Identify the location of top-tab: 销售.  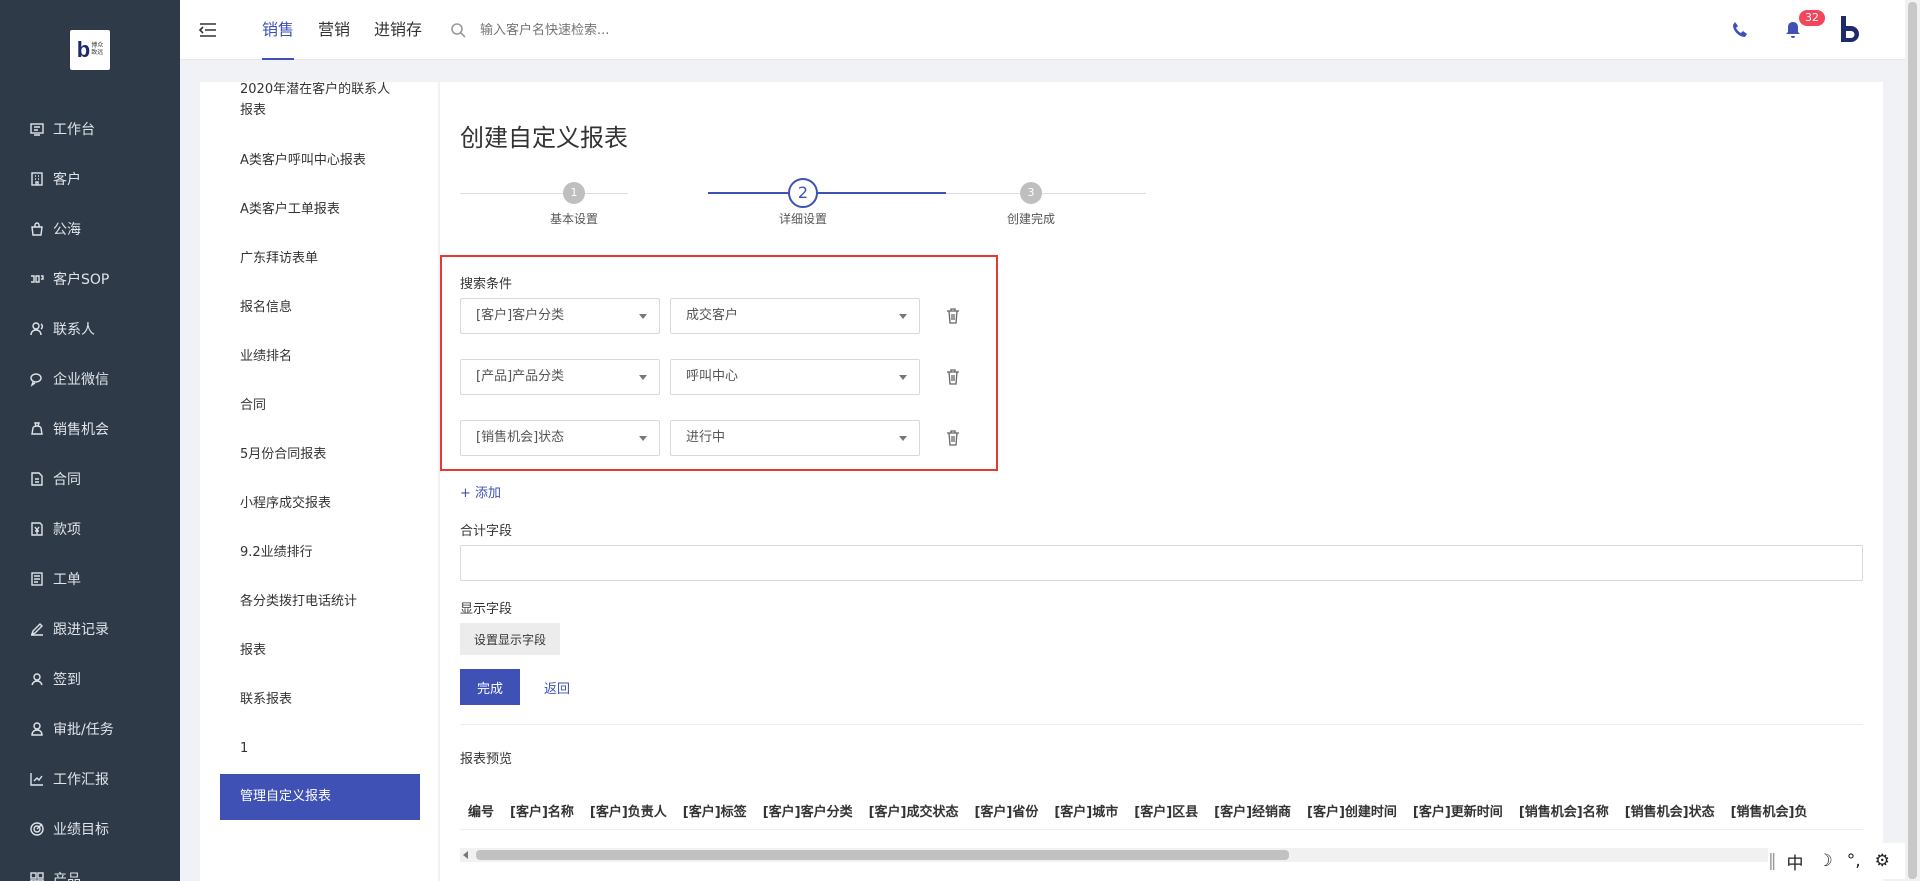
(278, 30).